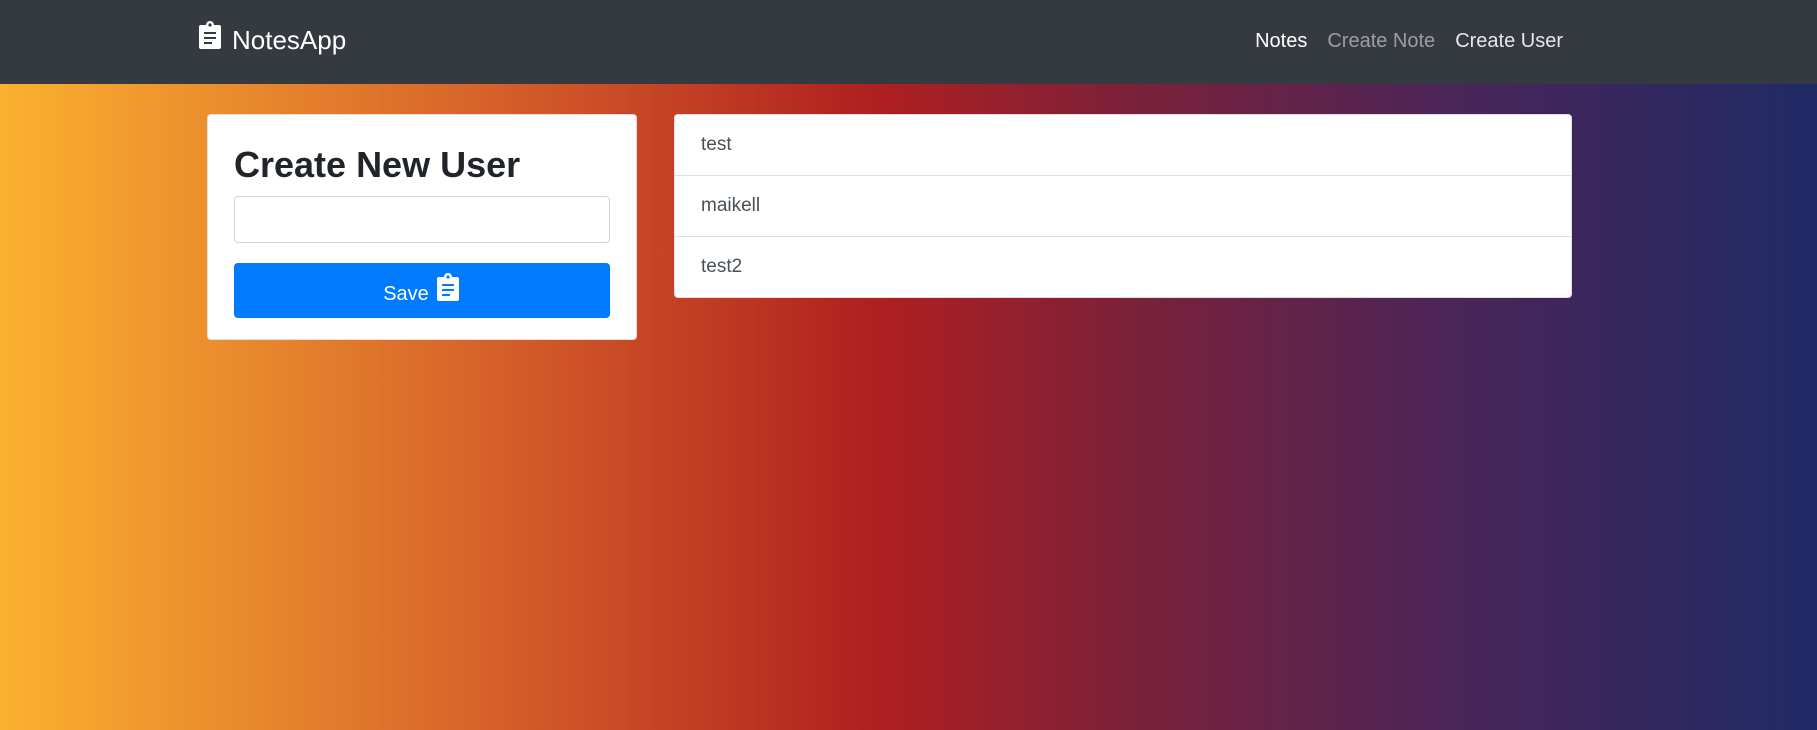 The width and height of the screenshot is (1817, 730). I want to click on brand-link: NotesApp, so click(272, 40).